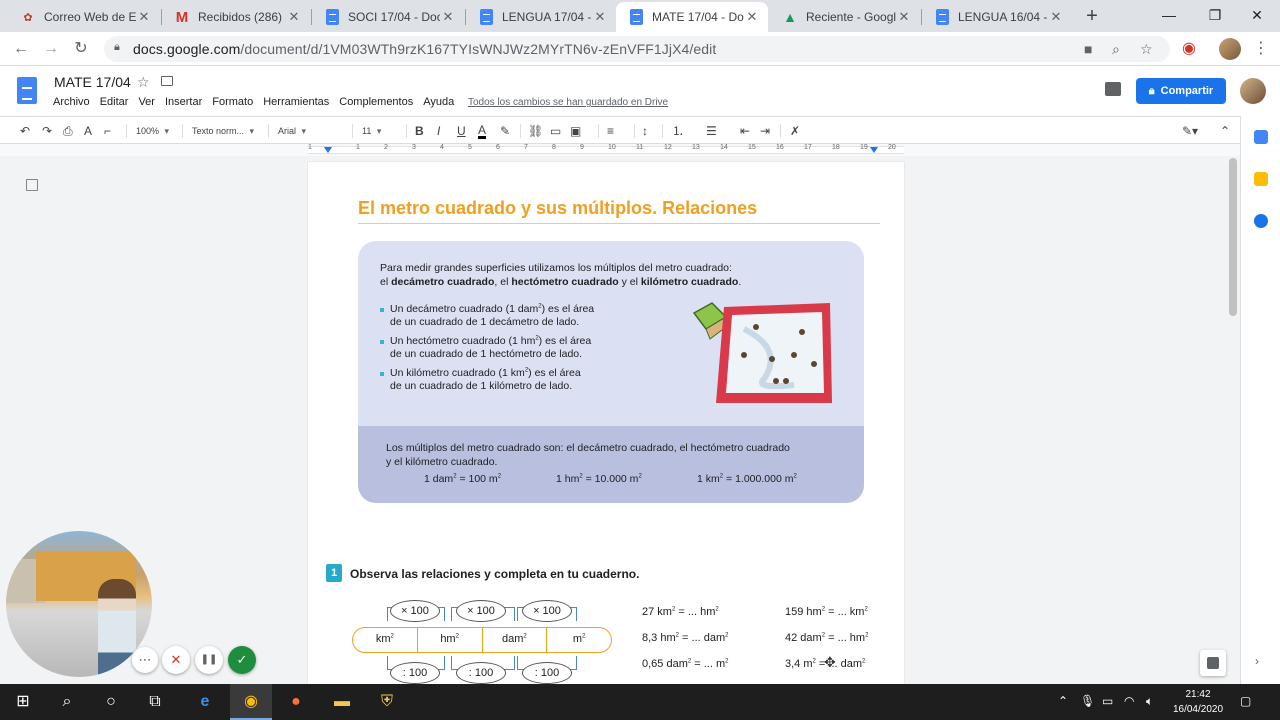 This screenshot has height=720, width=1280. Describe the element at coordinates (388, 17) in the screenshot. I see `tab-soci: SOCI 17/04 - Docu ✕` at that location.